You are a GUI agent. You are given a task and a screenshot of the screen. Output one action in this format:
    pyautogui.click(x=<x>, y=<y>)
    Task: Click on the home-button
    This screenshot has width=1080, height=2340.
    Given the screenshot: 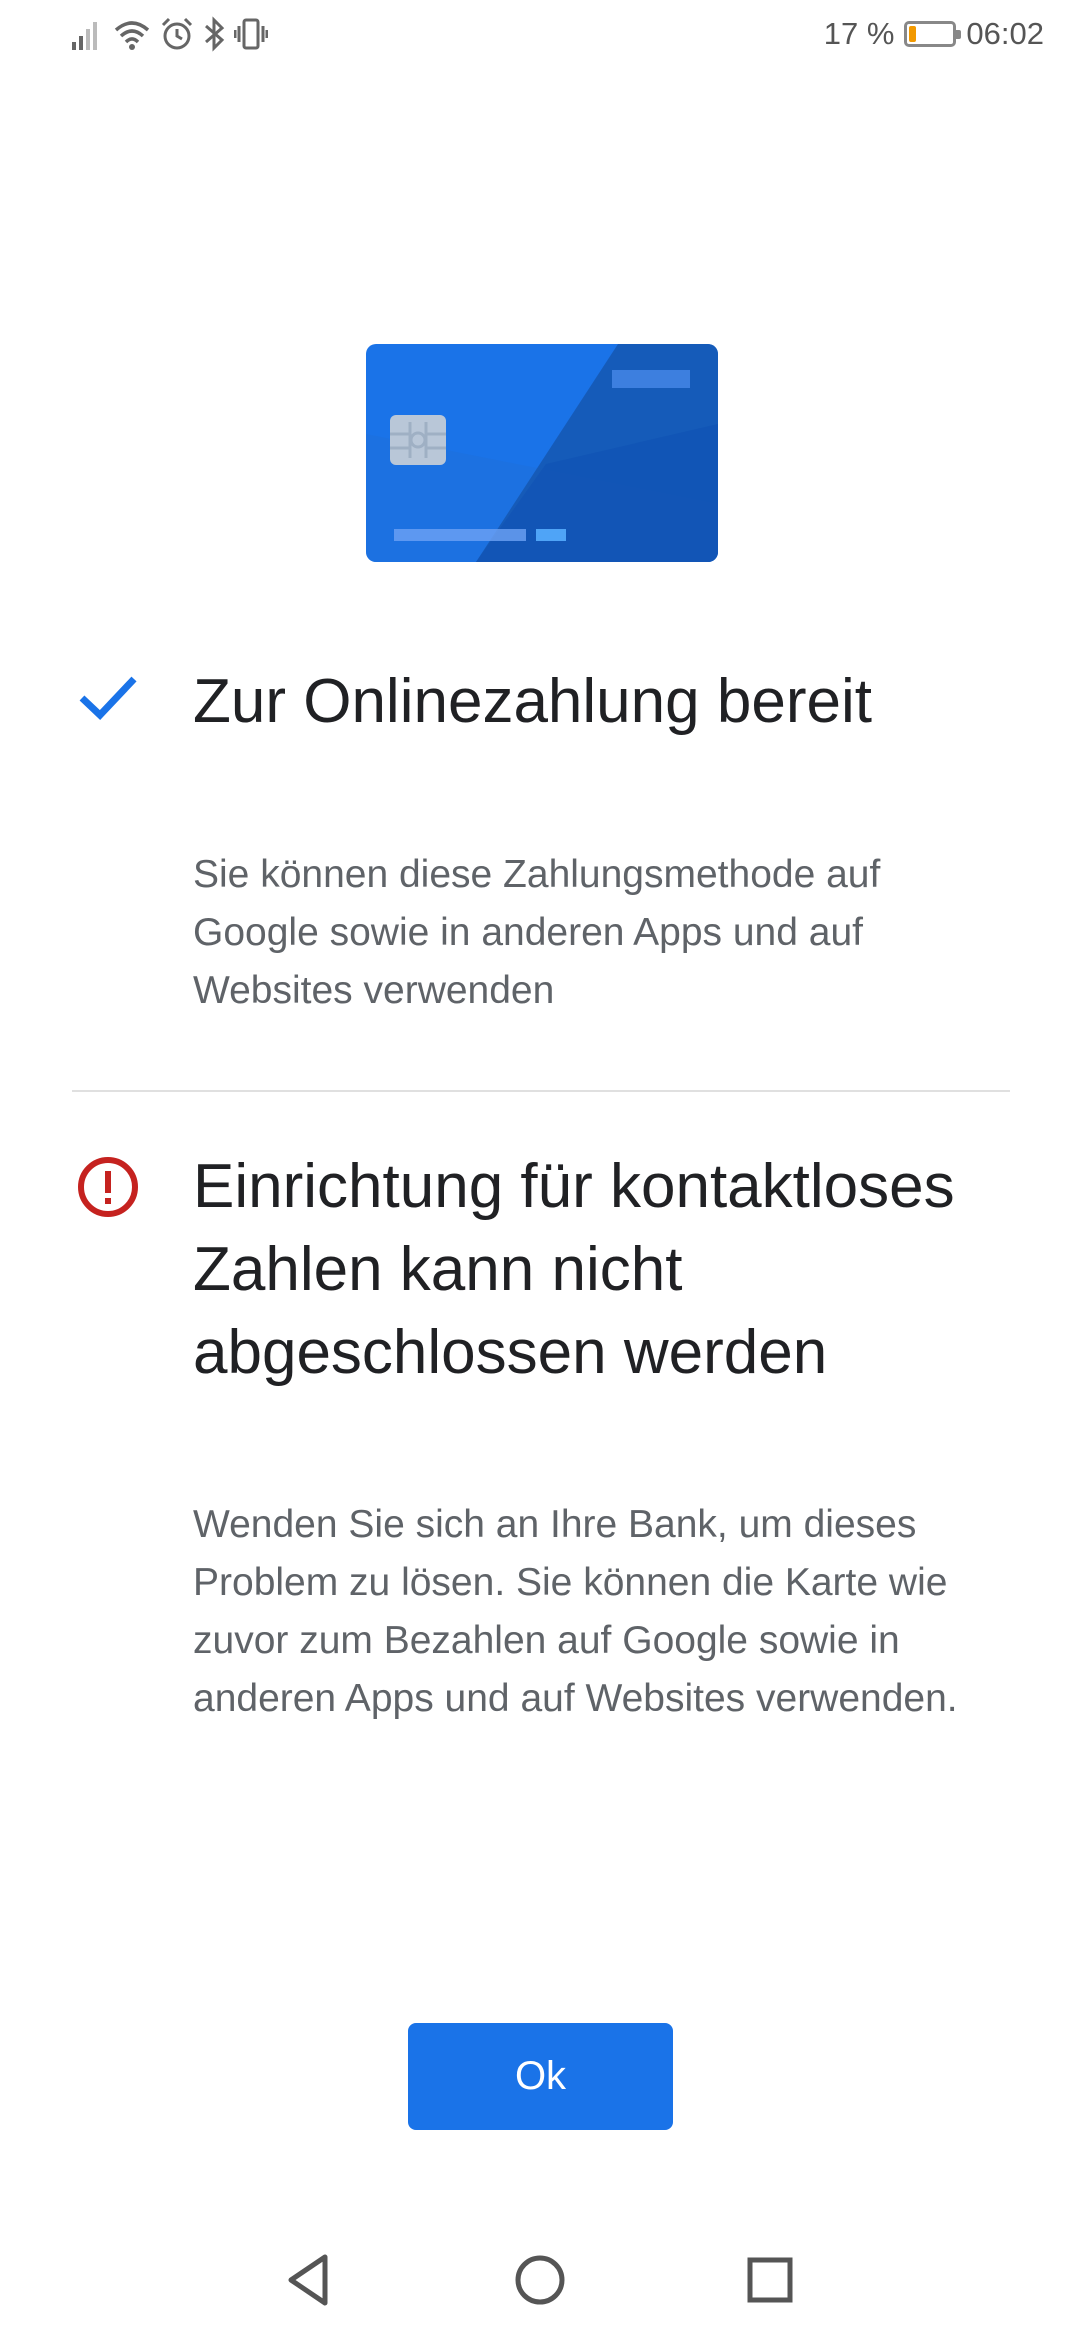 What is the action you would take?
    pyautogui.click(x=540, y=2280)
    